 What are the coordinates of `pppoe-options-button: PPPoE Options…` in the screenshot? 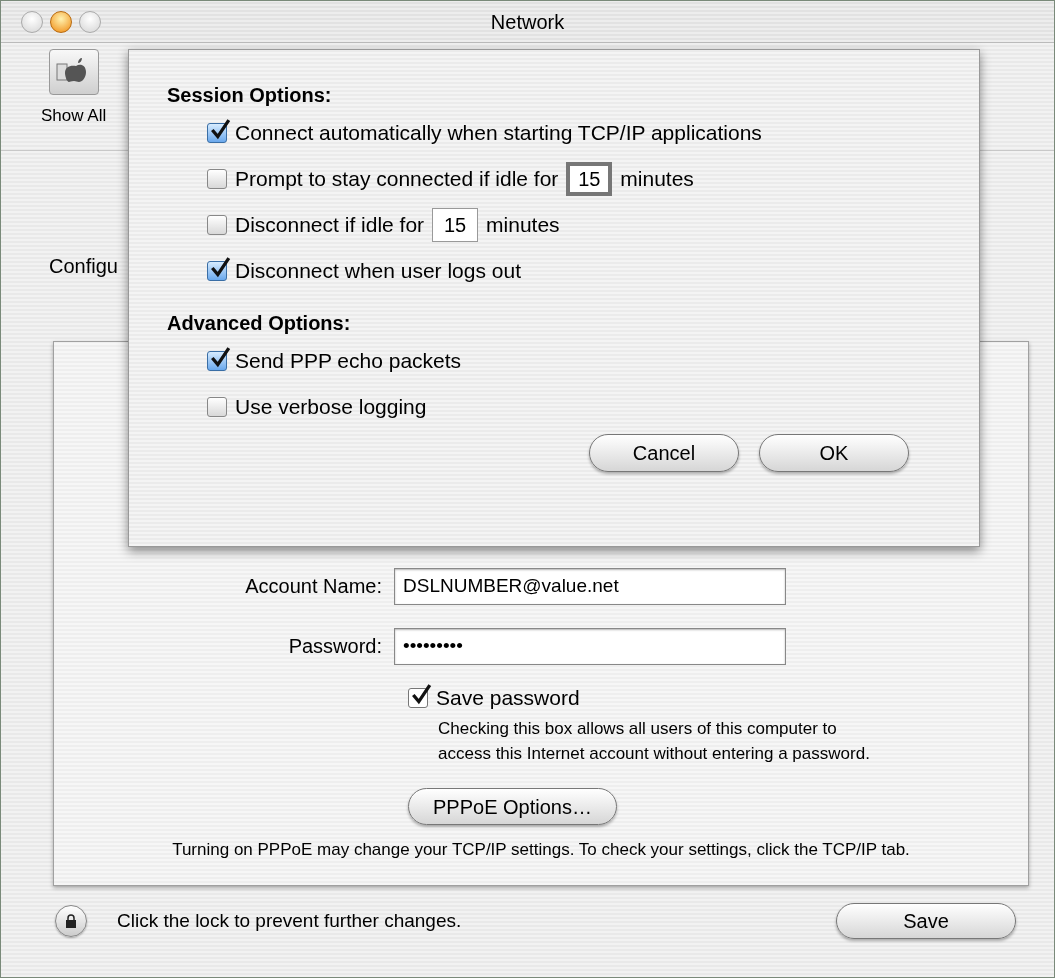 It's located at (512, 806).